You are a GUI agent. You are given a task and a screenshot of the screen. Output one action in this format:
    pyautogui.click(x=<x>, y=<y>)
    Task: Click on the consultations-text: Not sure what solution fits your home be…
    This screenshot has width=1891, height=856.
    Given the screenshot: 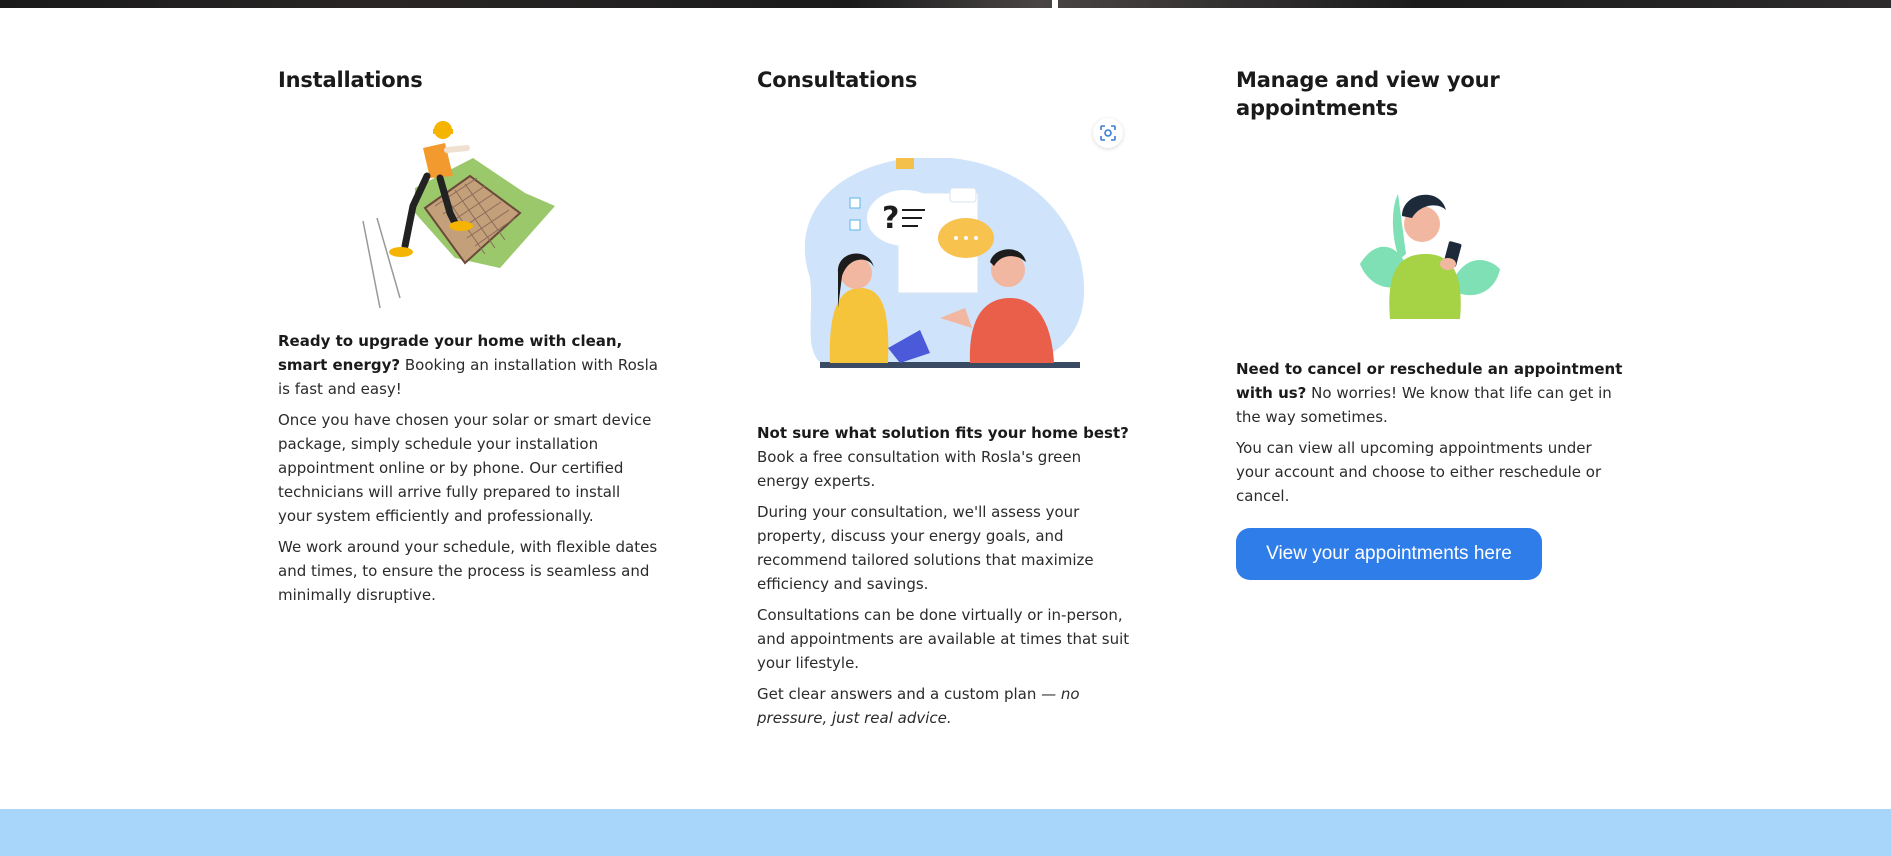 What is the action you would take?
    pyautogui.click(x=947, y=579)
    